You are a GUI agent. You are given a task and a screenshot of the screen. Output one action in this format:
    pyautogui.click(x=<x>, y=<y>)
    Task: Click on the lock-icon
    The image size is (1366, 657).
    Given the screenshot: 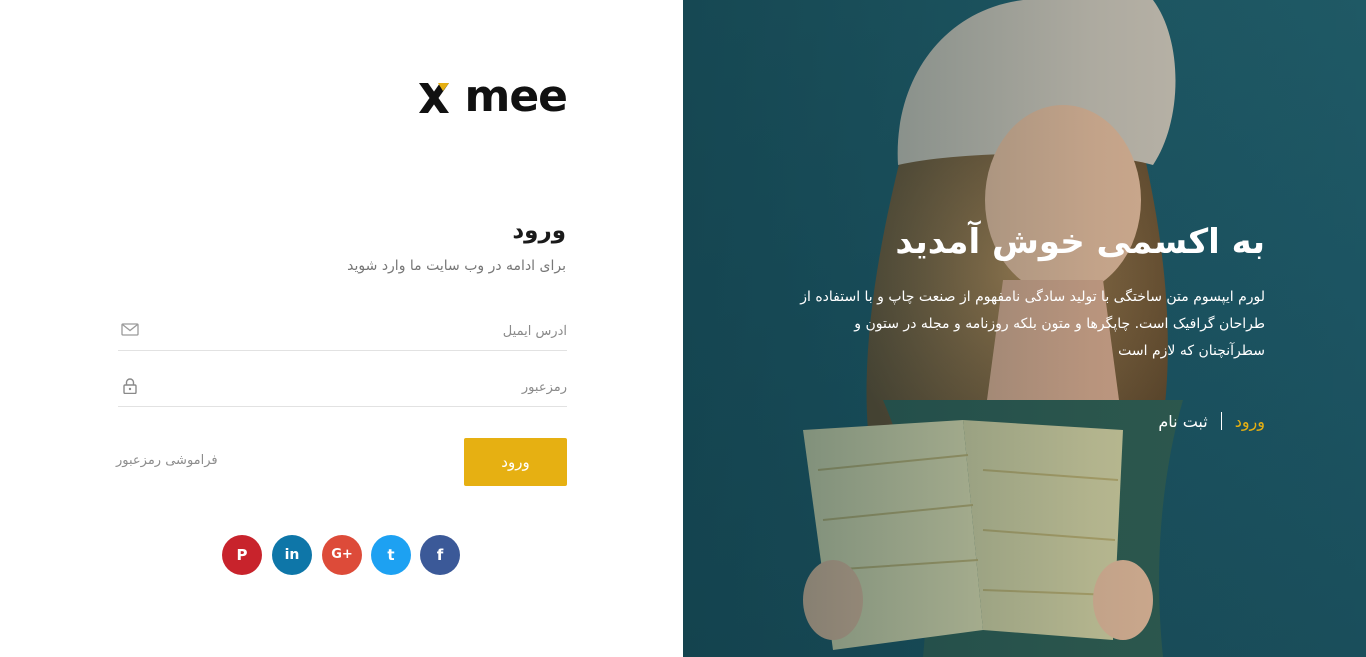 What is the action you would take?
    pyautogui.click(x=130, y=386)
    